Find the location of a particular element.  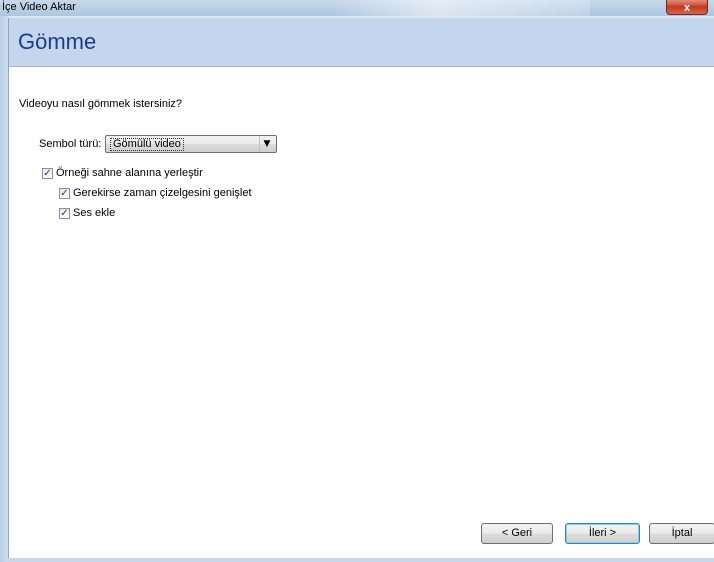

include-audio-checkbox: ✓ is located at coordinates (64, 213).